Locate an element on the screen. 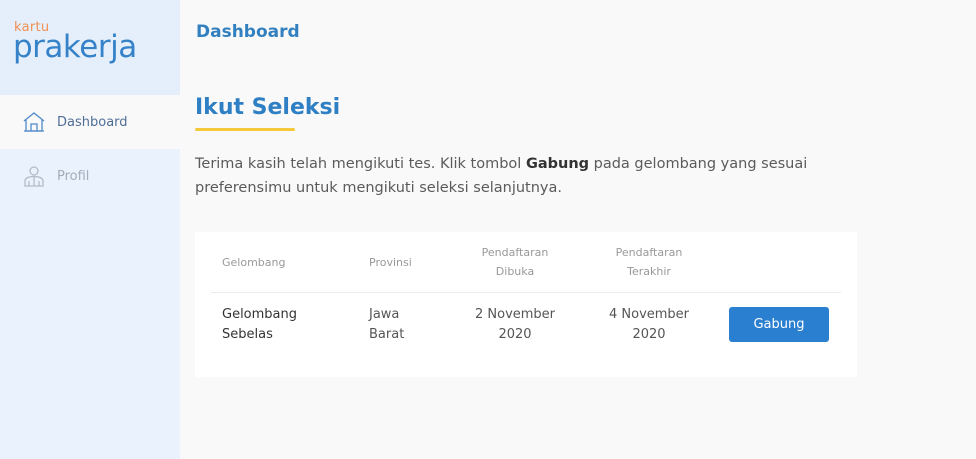 Image resolution: width=976 pixels, height=459 pixels. cell-gelombang: Gelombang Sebelas is located at coordinates (260, 324).